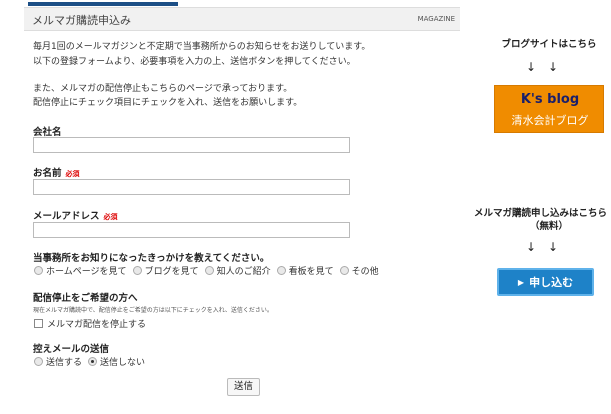 The height and width of the screenshot is (414, 611). Describe the element at coordinates (202, 47) in the screenshot. I see `intro-line-1: 毎月1回のメールマガジンと不定期で当事務所からのお知らせをお送りしています。` at that location.